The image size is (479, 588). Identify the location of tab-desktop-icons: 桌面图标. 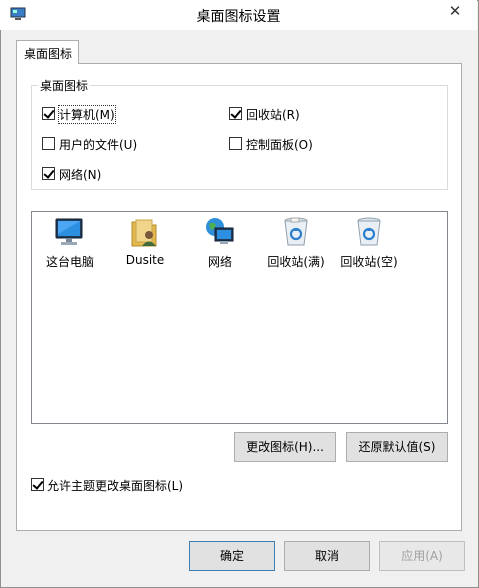
(47, 52).